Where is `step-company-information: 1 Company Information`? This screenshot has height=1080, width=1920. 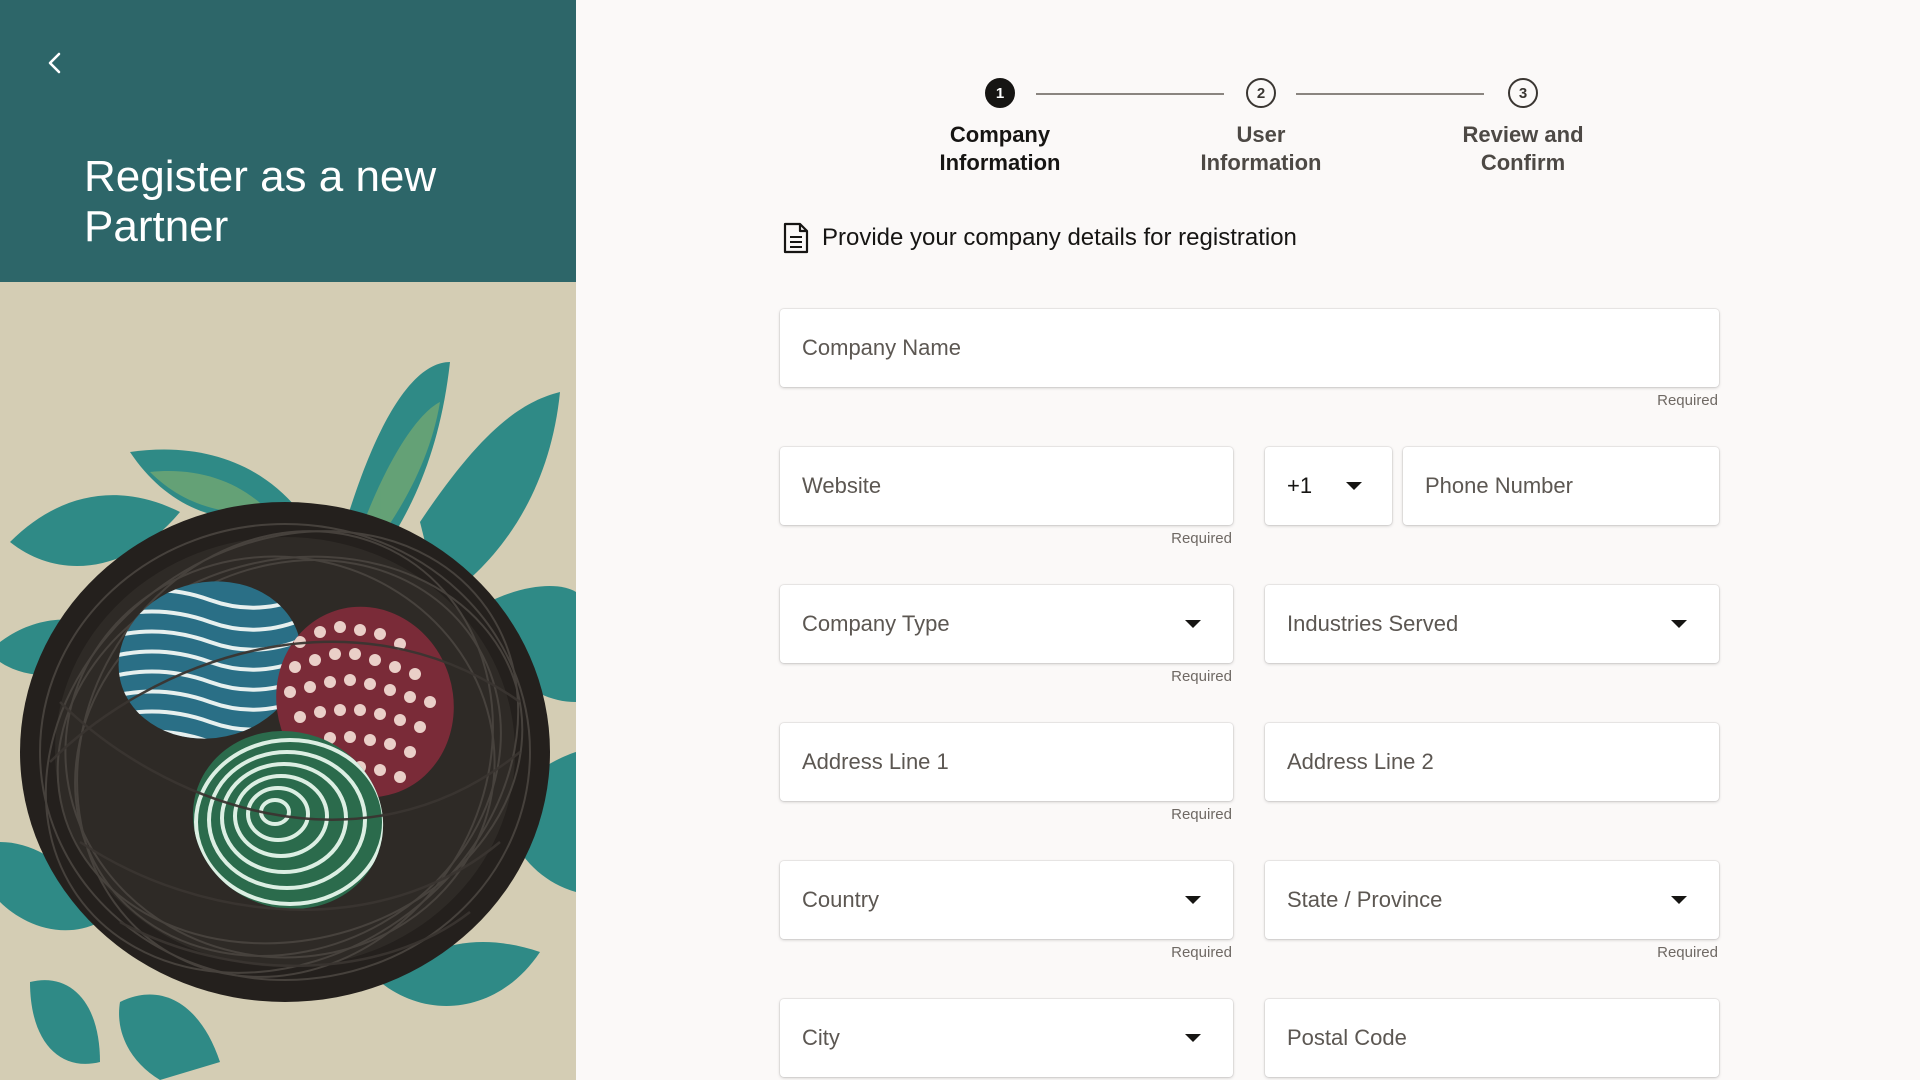 step-company-information: 1 Company Information is located at coordinates (1000, 127).